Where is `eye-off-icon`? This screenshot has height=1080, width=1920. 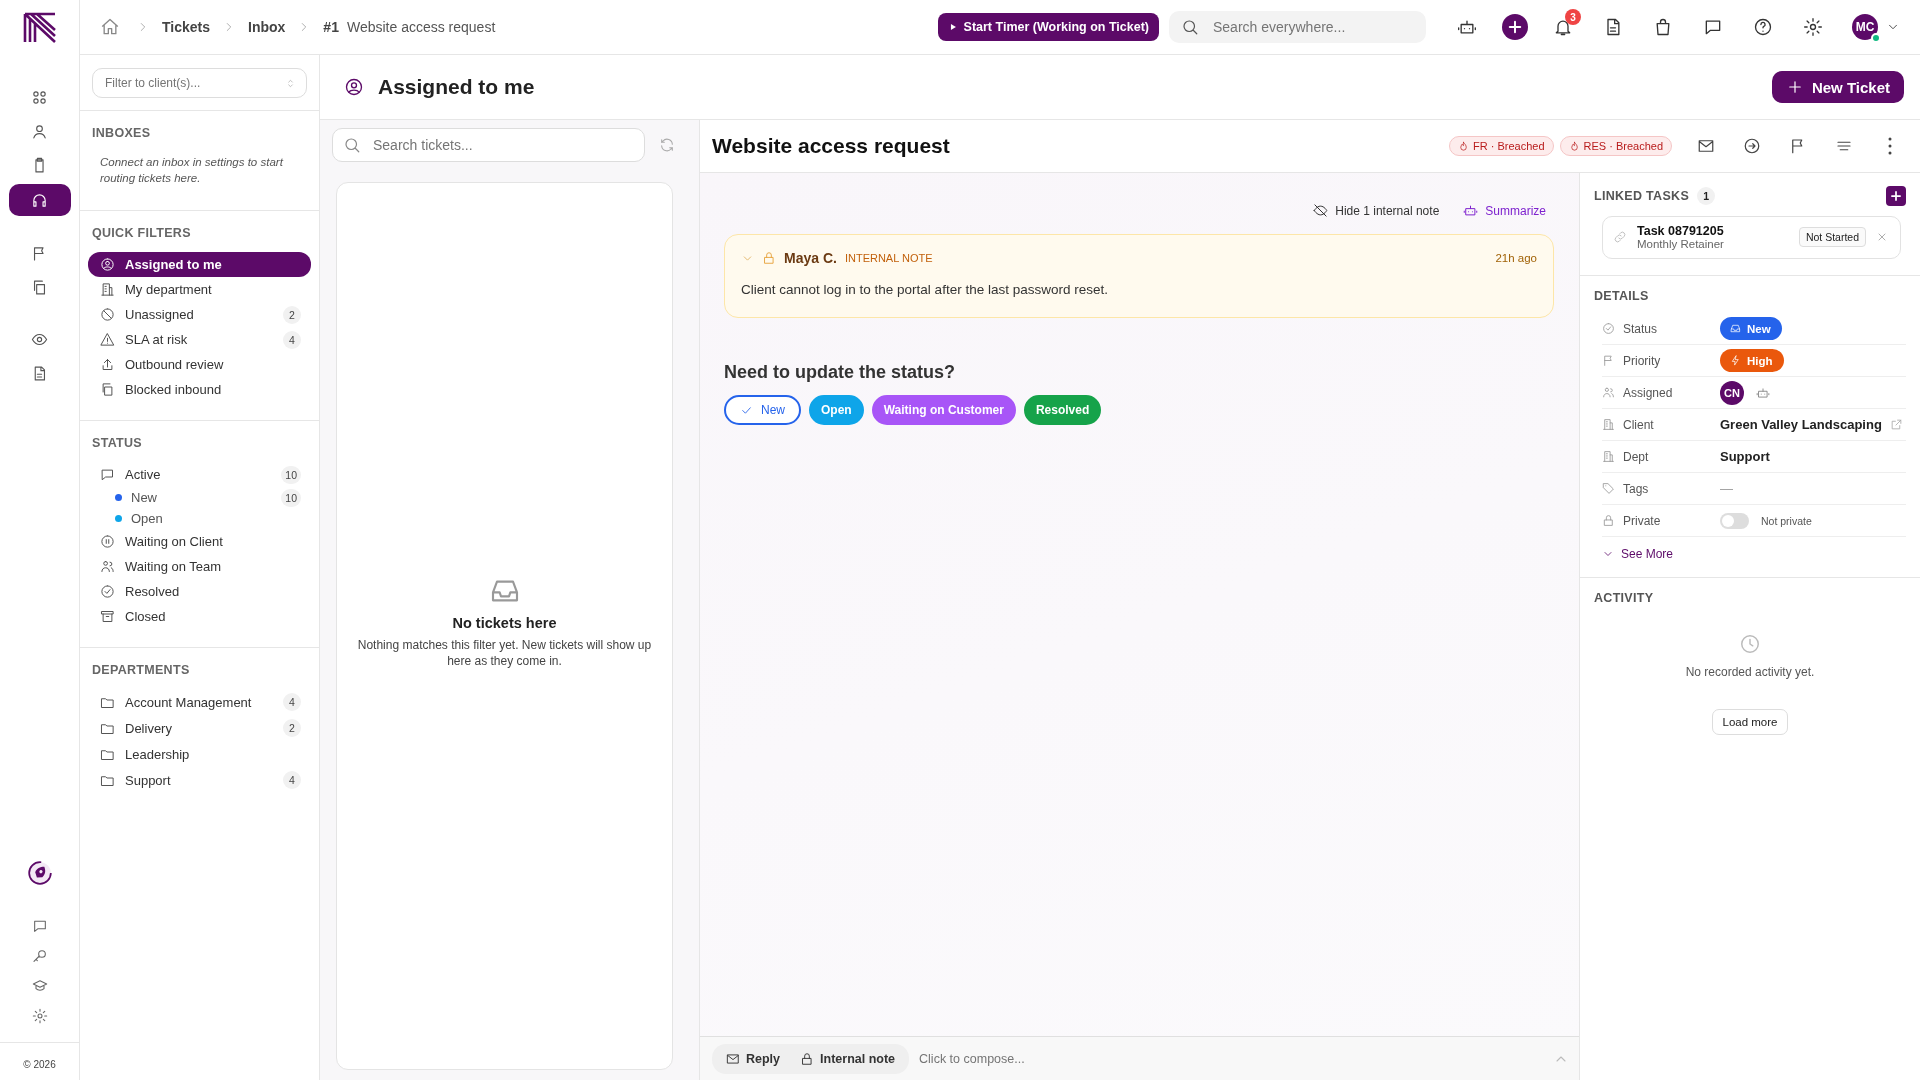
eye-off-icon is located at coordinates (1321, 210).